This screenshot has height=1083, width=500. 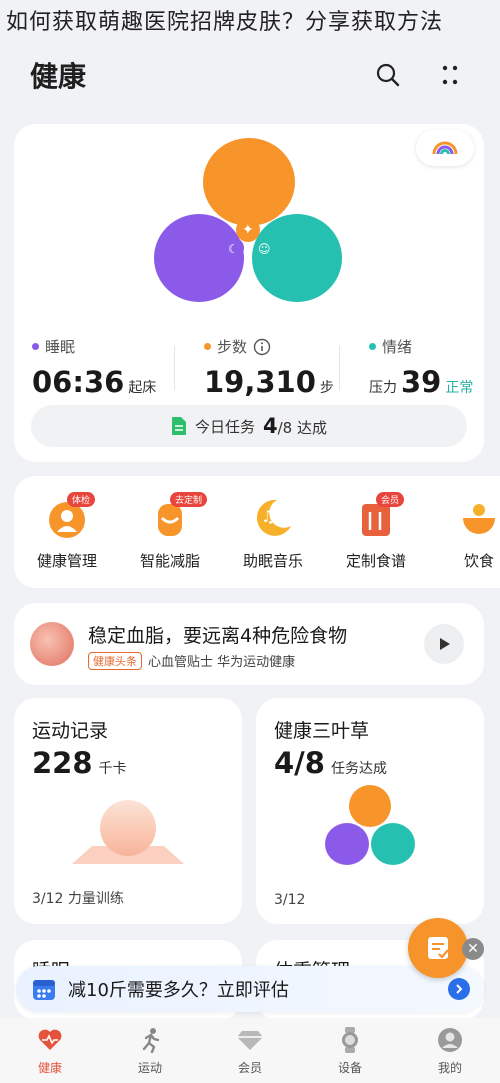 What do you see at coordinates (449, 1068) in the screenshot?
I see `nav-me-label: 我的` at bounding box center [449, 1068].